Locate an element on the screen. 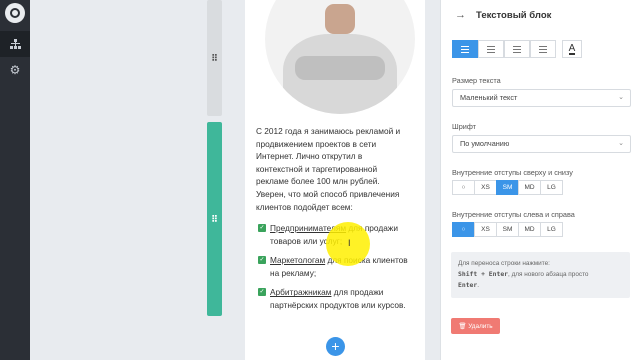  align-center-icon is located at coordinates (491, 49).